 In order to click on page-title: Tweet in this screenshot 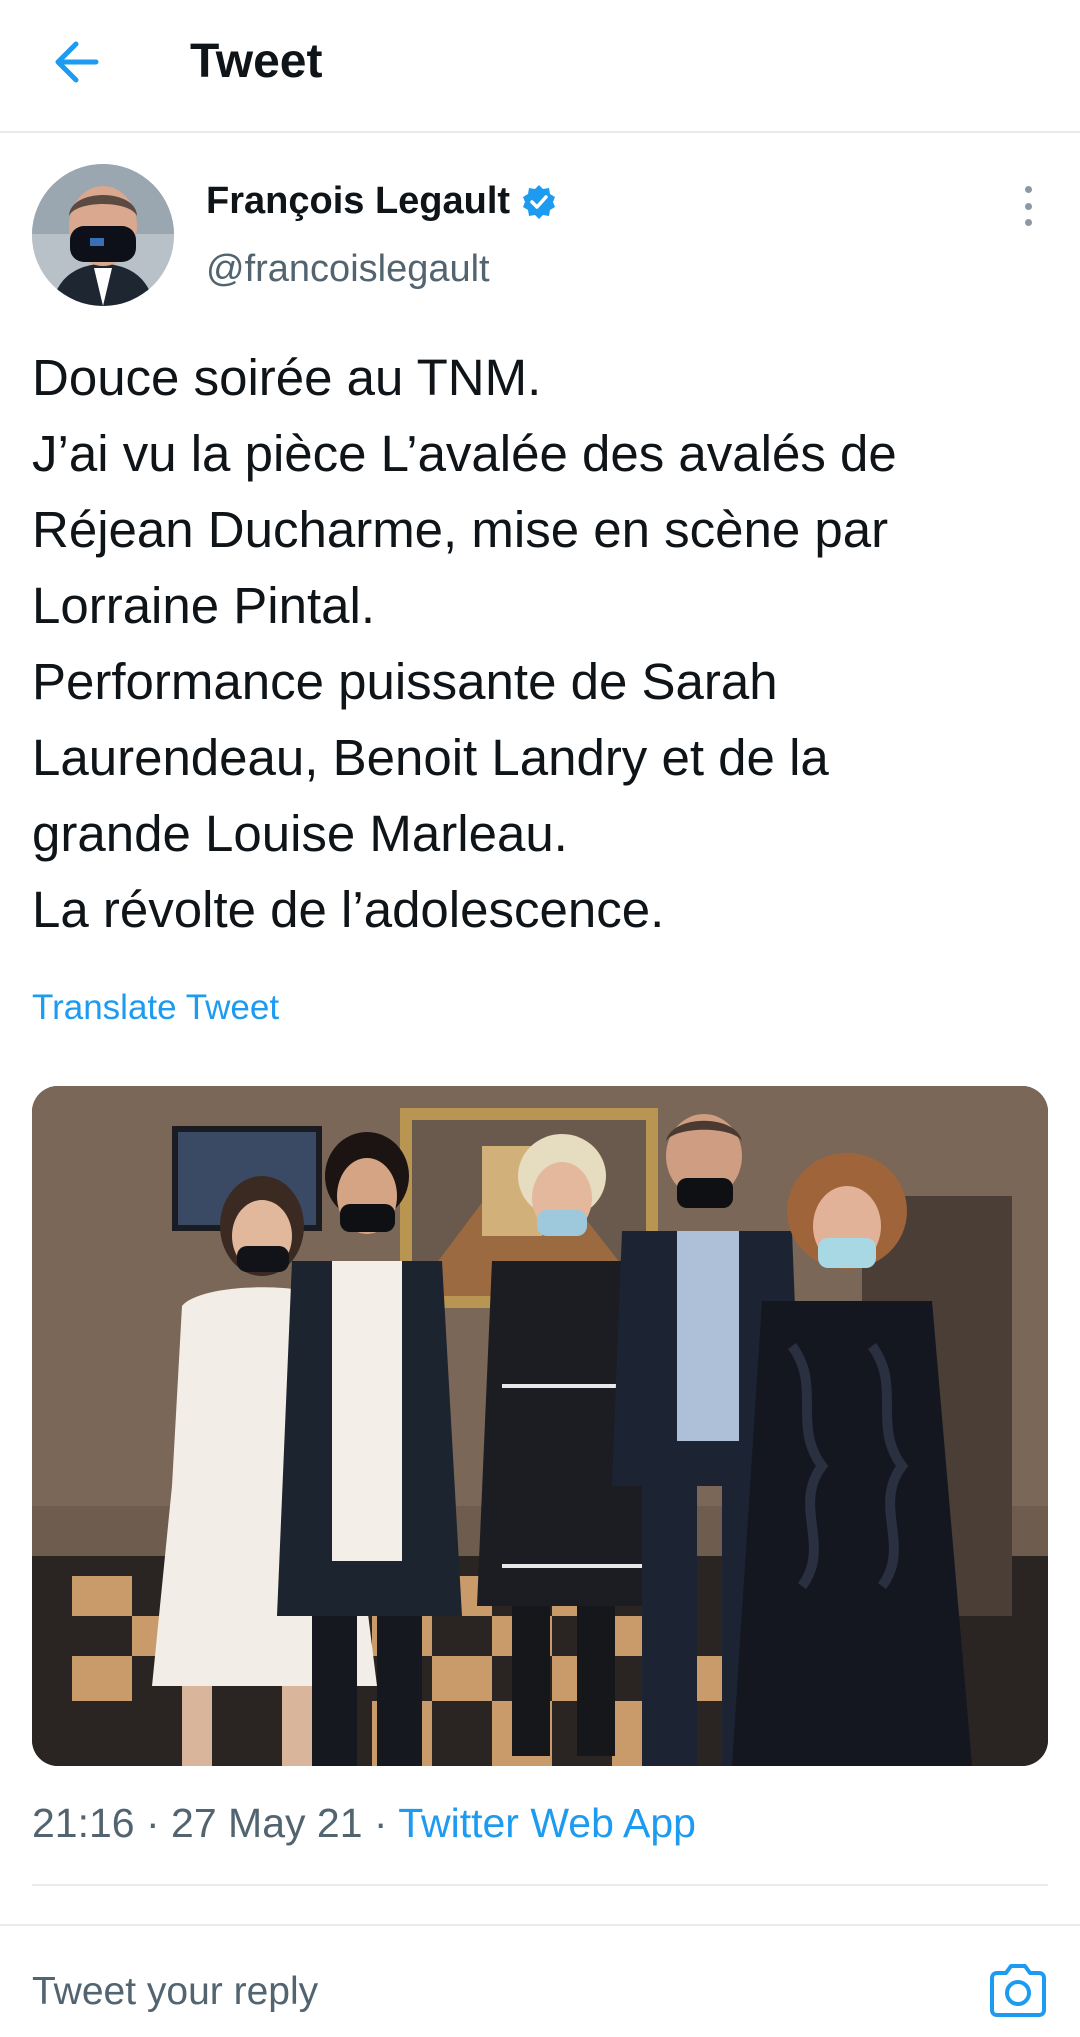, I will do `click(256, 61)`.